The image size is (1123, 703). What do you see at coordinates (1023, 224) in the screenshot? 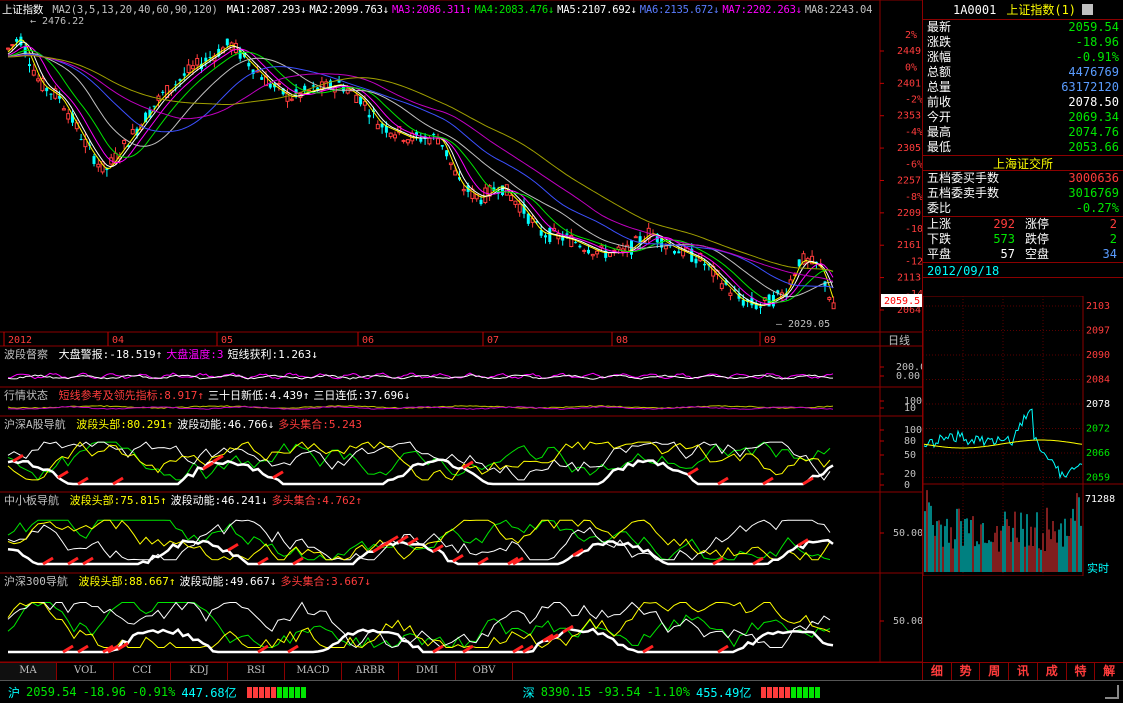
I see `breadth-row: 上涨 292 涨停 2` at bounding box center [1023, 224].